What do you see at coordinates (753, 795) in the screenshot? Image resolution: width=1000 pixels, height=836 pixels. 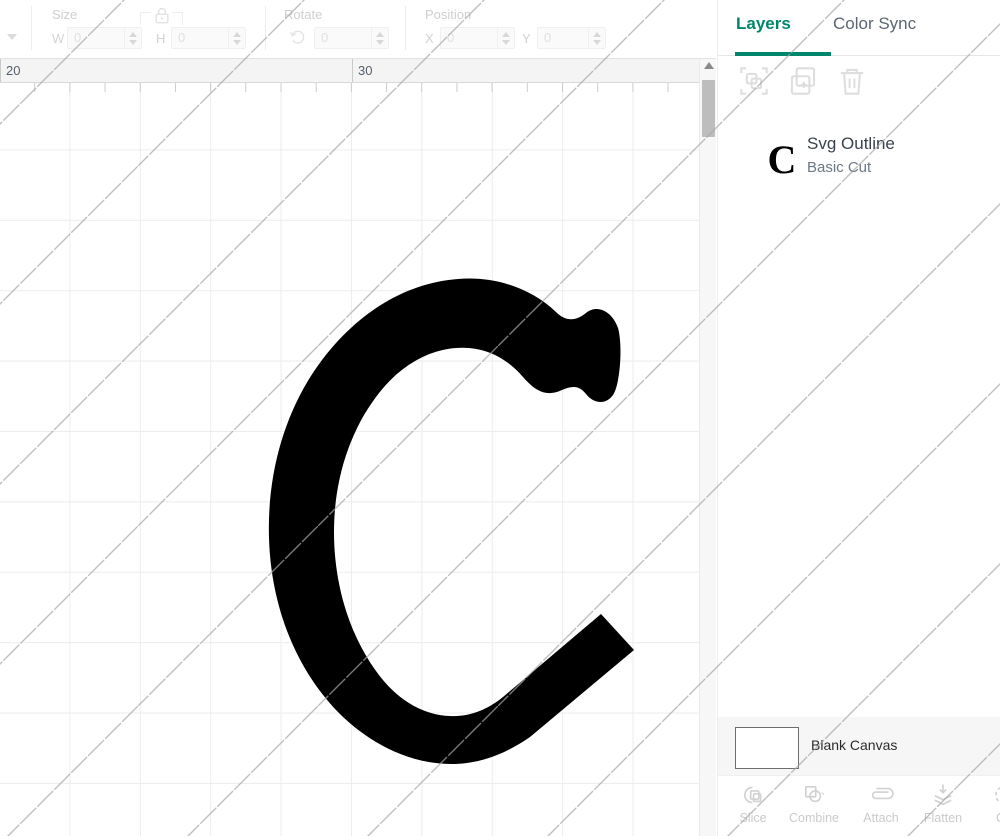 I see `slice-icon` at bounding box center [753, 795].